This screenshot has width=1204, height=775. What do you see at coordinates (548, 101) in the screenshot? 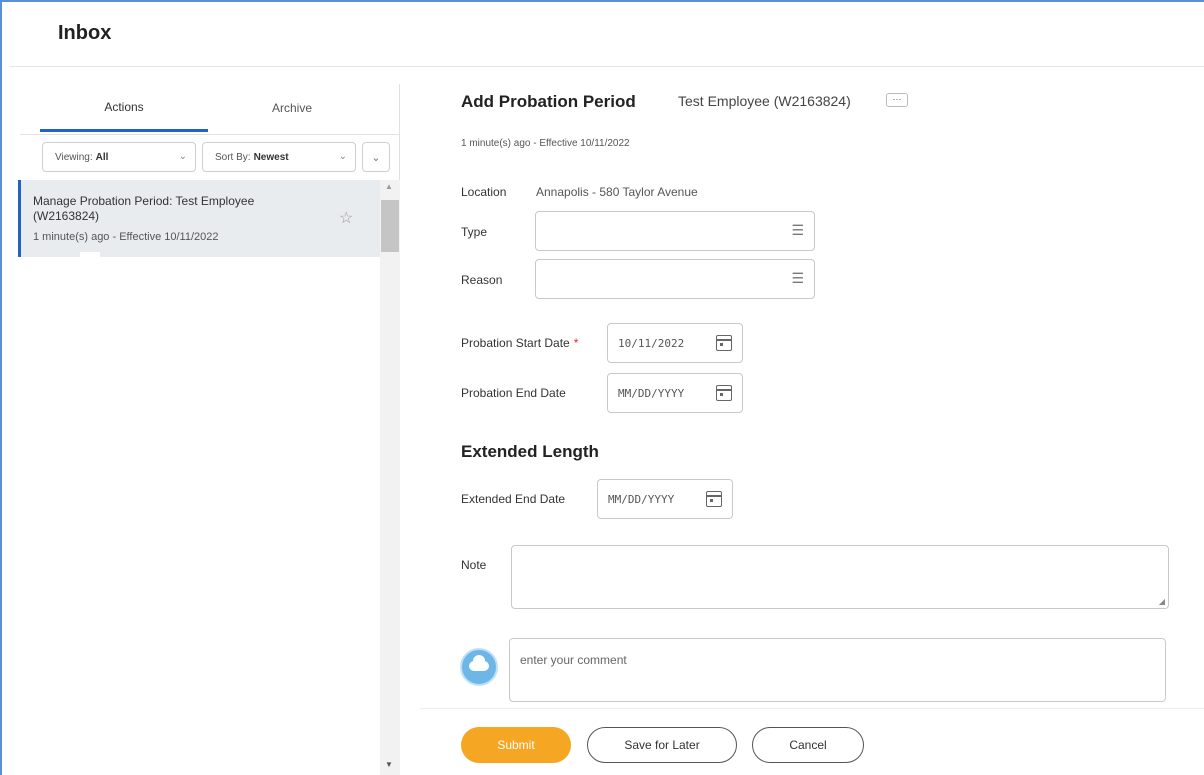
I see `form-title: Add Probation Period` at bounding box center [548, 101].